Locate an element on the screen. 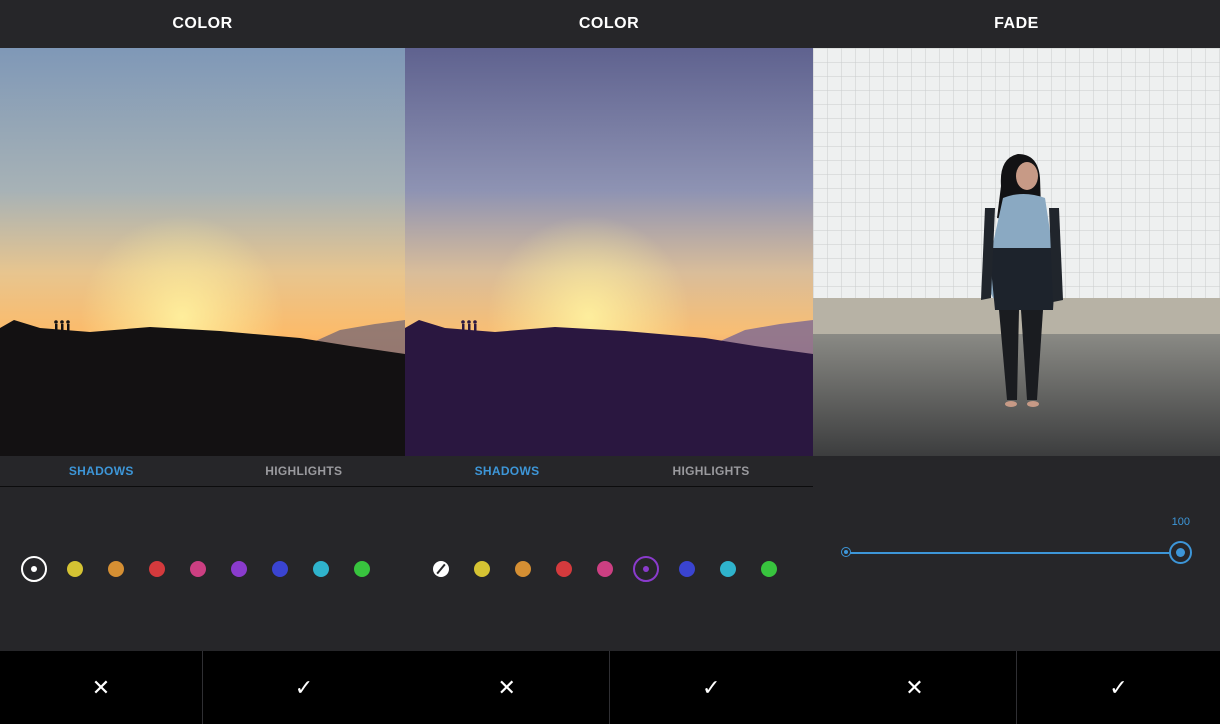 This screenshot has width=1220, height=724. fade-slider: 100 is located at coordinates (1016, 540).